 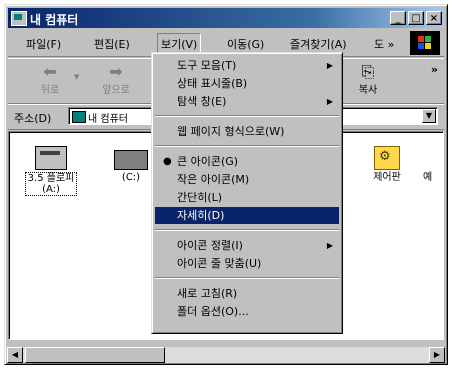 What do you see at coordinates (207, 65) in the screenshot?
I see `menu-item-label: 도구 모음(T)` at bounding box center [207, 65].